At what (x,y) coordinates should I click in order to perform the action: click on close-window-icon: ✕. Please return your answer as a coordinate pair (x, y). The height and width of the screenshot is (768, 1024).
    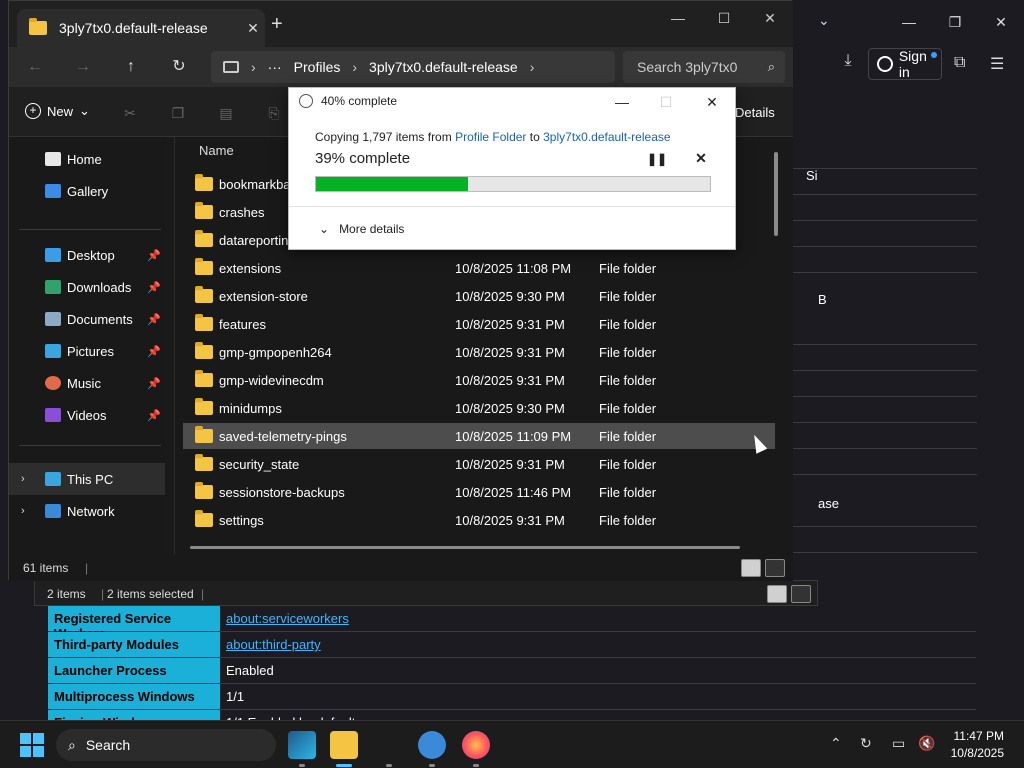
    Looking at the image, I should click on (770, 18).